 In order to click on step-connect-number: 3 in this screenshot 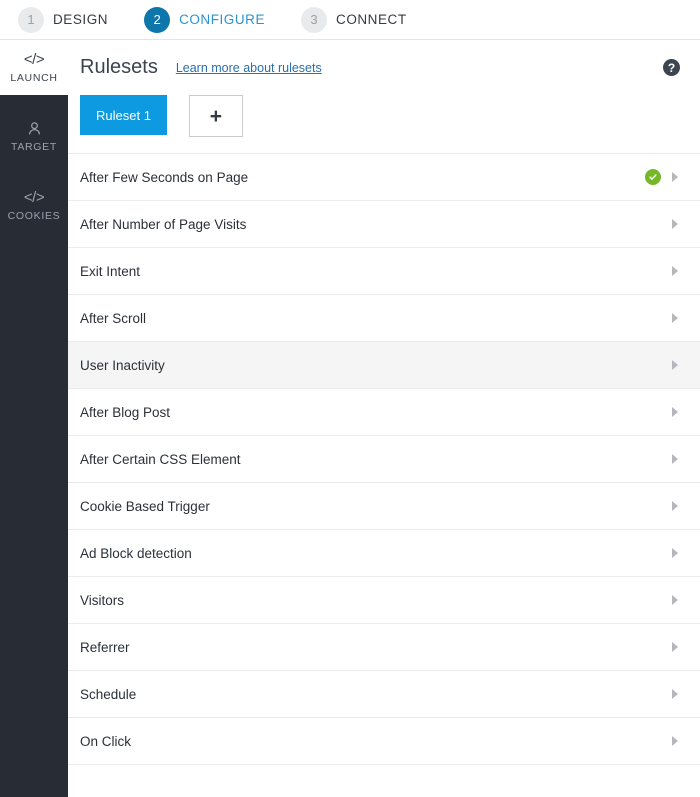, I will do `click(314, 19)`.